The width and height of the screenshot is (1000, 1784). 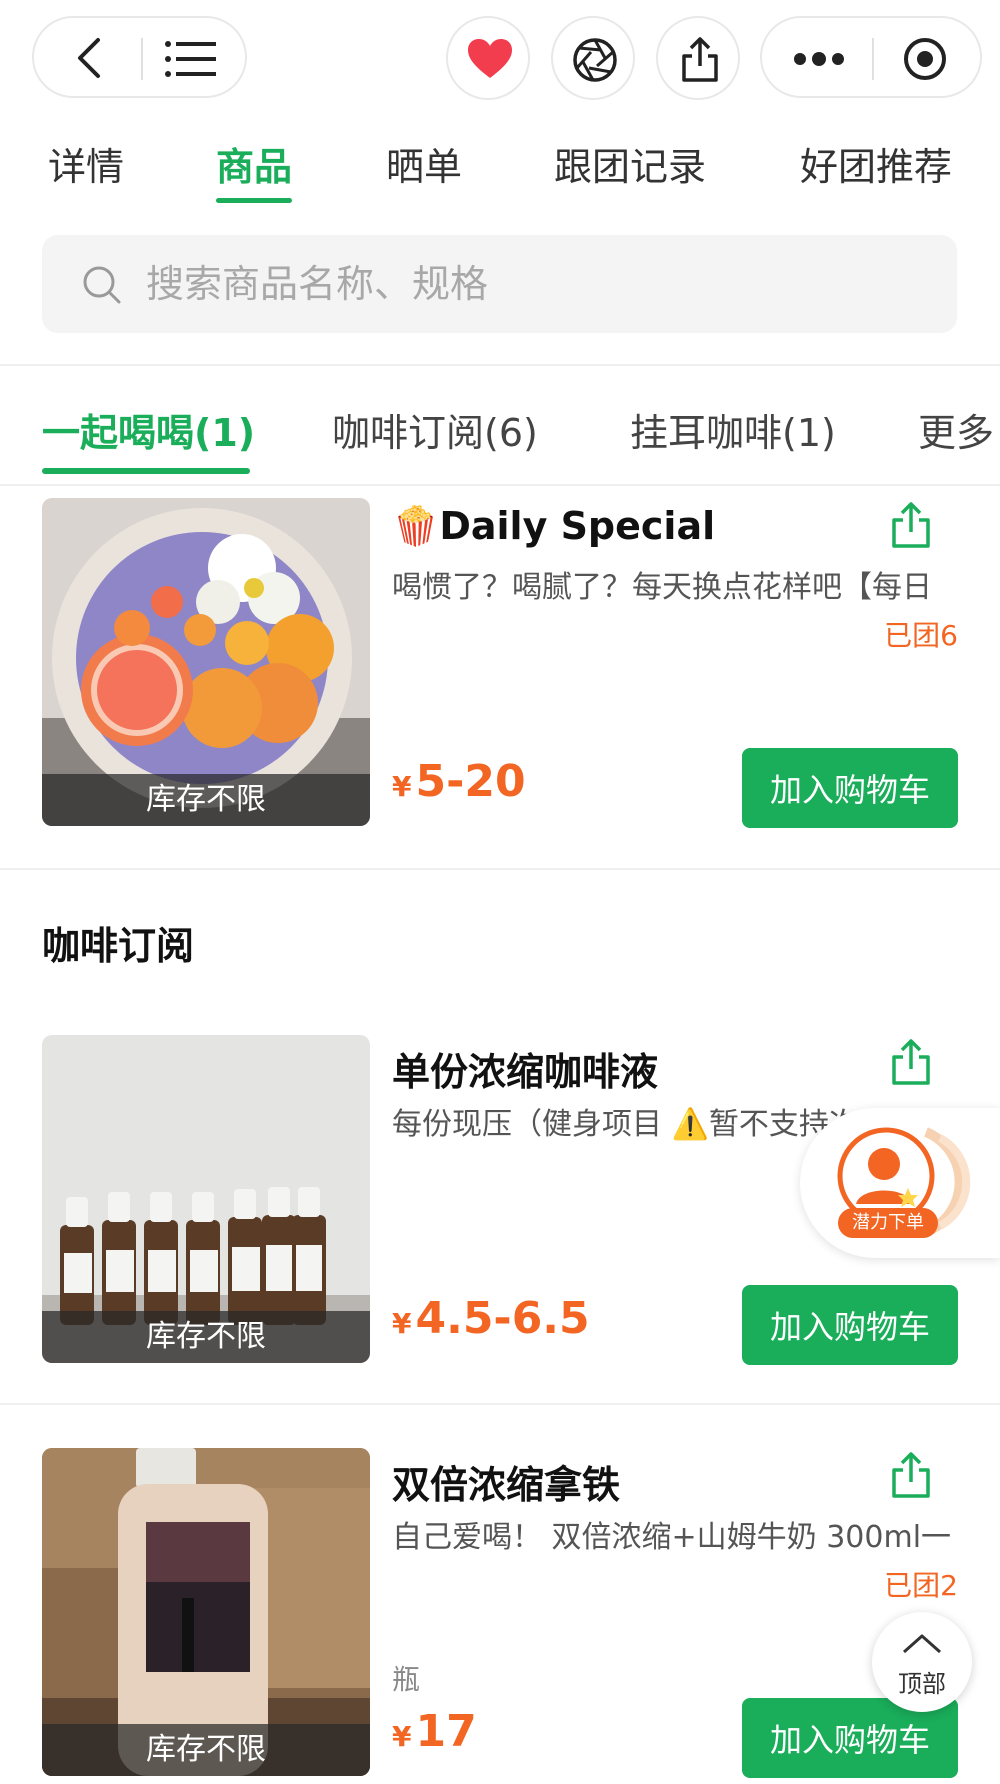 What do you see at coordinates (406, 1679) in the screenshot?
I see `product-unit: 瓶` at bounding box center [406, 1679].